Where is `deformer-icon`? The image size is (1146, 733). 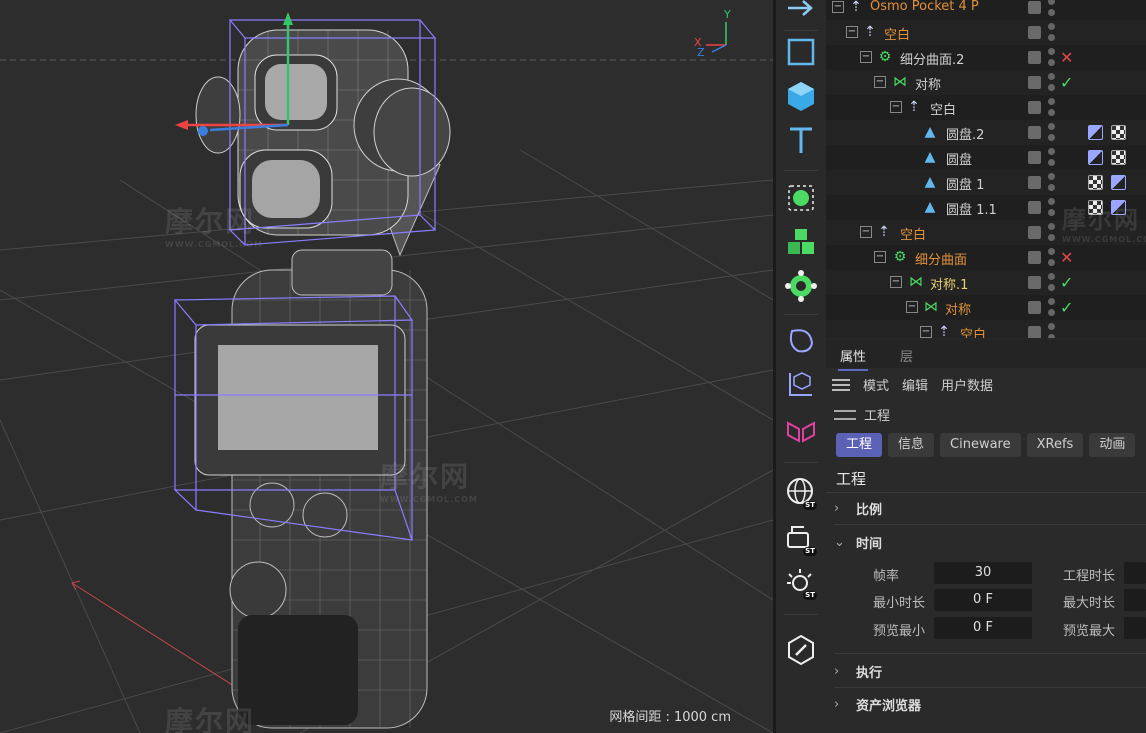 deformer-icon is located at coordinates (801, 340).